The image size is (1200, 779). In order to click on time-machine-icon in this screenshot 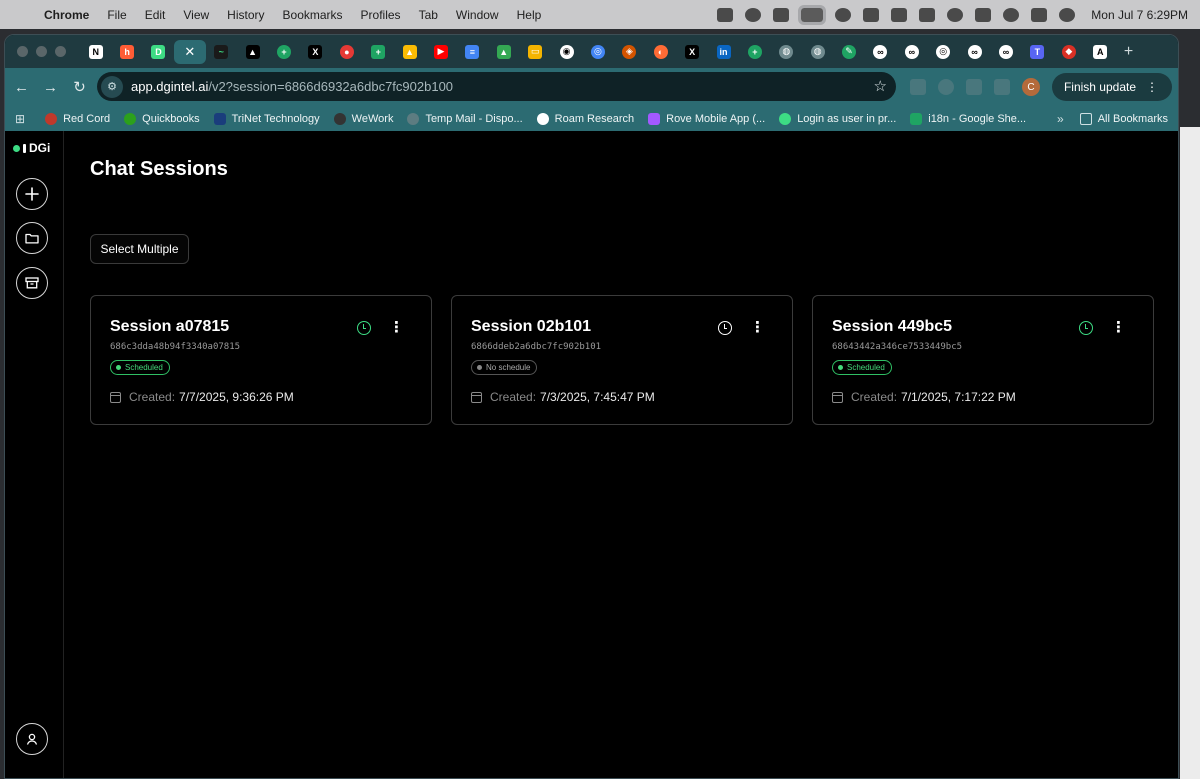, I will do `click(955, 14)`.